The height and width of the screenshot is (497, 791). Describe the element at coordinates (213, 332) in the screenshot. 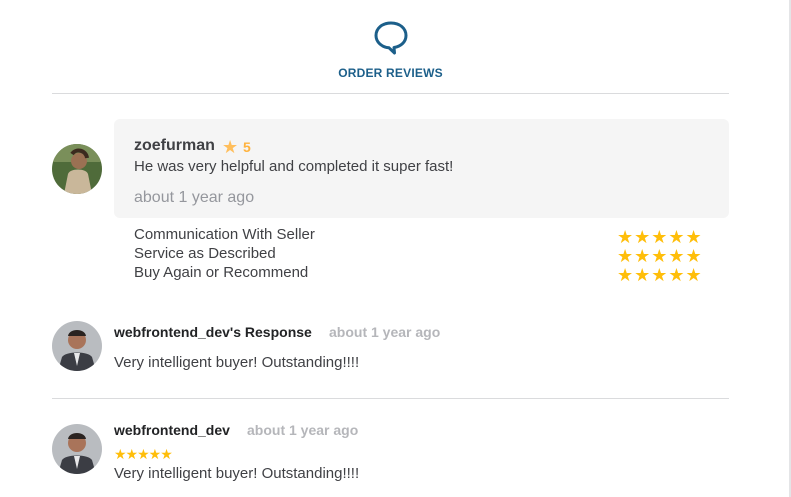

I see `seller-response-name: webfrontend_dev's Response` at that location.